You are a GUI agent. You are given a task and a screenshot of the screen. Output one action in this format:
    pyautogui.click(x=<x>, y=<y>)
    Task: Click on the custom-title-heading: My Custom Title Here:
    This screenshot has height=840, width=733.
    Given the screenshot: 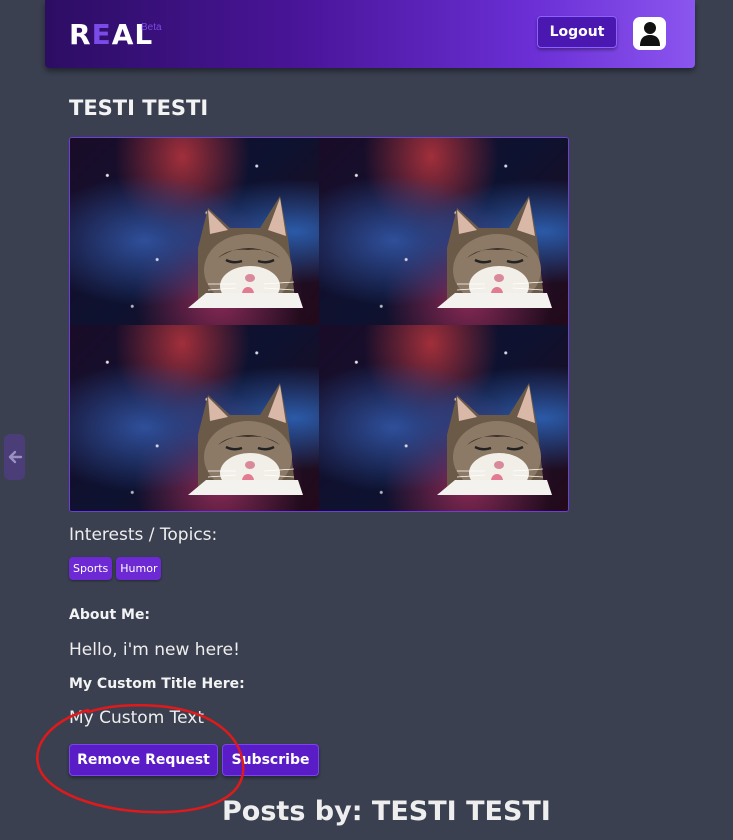 What is the action you would take?
    pyautogui.click(x=157, y=684)
    